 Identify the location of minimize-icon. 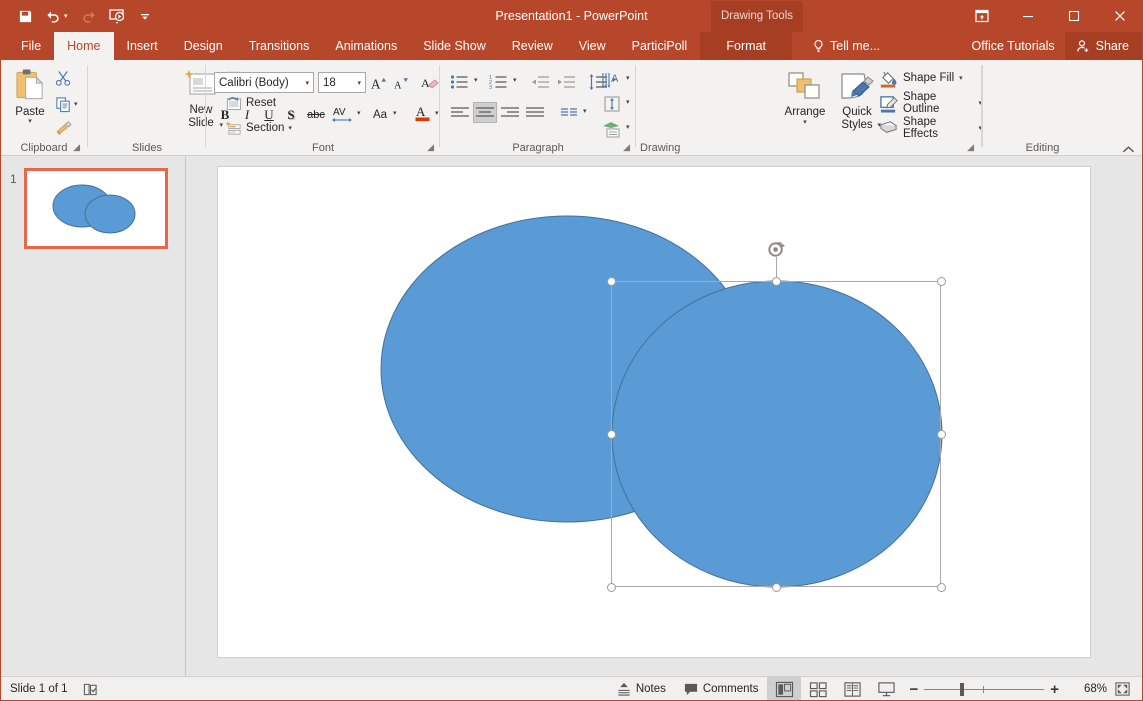
(1028, 16).